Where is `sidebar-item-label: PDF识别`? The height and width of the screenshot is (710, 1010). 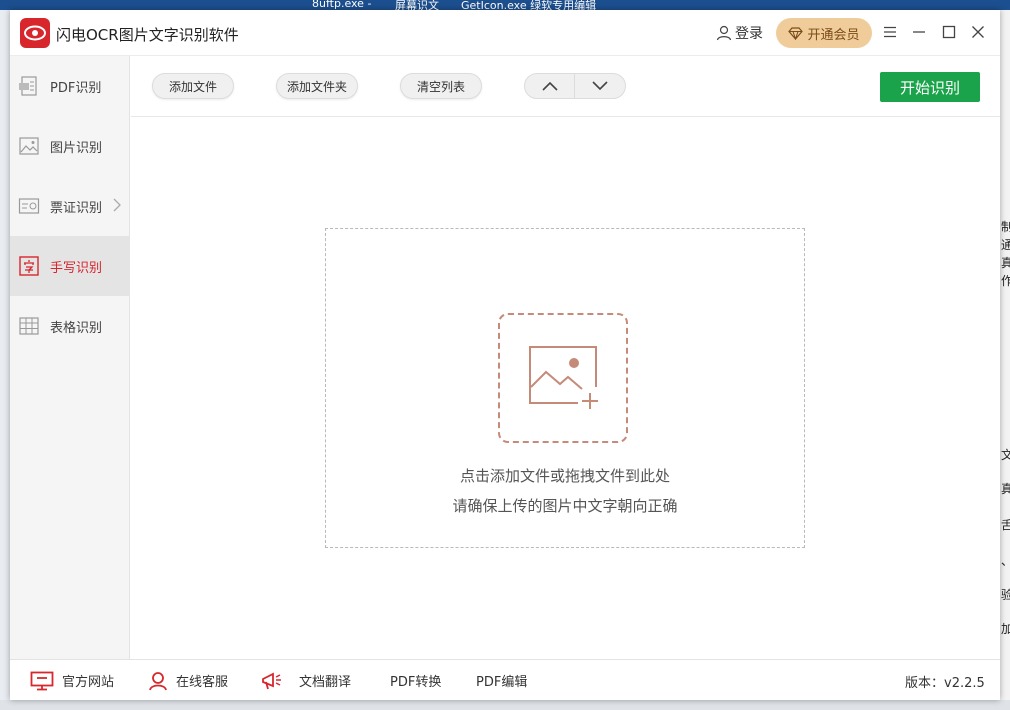
sidebar-item-label: PDF识别 is located at coordinates (76, 88).